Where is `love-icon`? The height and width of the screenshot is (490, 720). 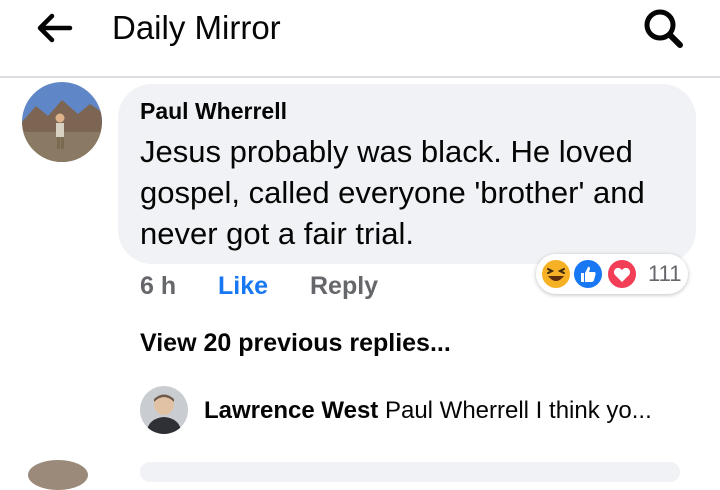 love-icon is located at coordinates (622, 274).